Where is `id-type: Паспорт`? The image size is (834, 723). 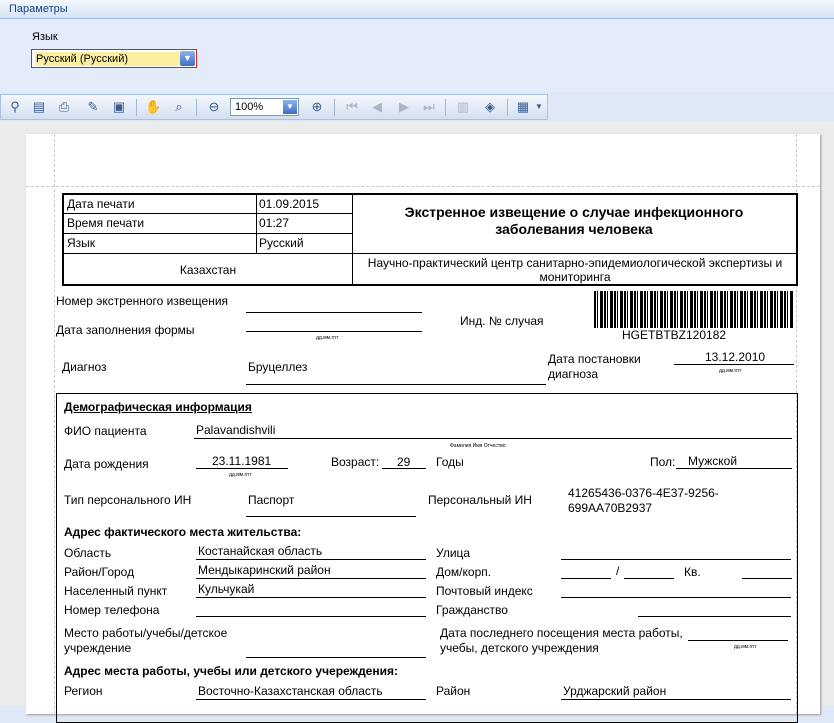
id-type: Паспорт is located at coordinates (271, 500).